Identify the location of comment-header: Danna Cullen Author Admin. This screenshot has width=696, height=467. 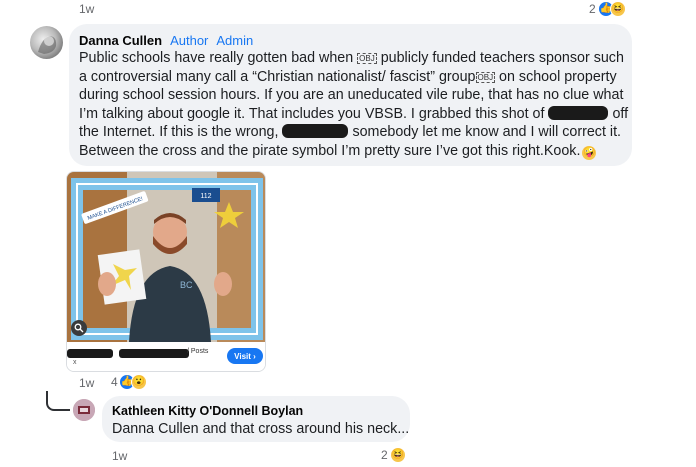
(166, 41).